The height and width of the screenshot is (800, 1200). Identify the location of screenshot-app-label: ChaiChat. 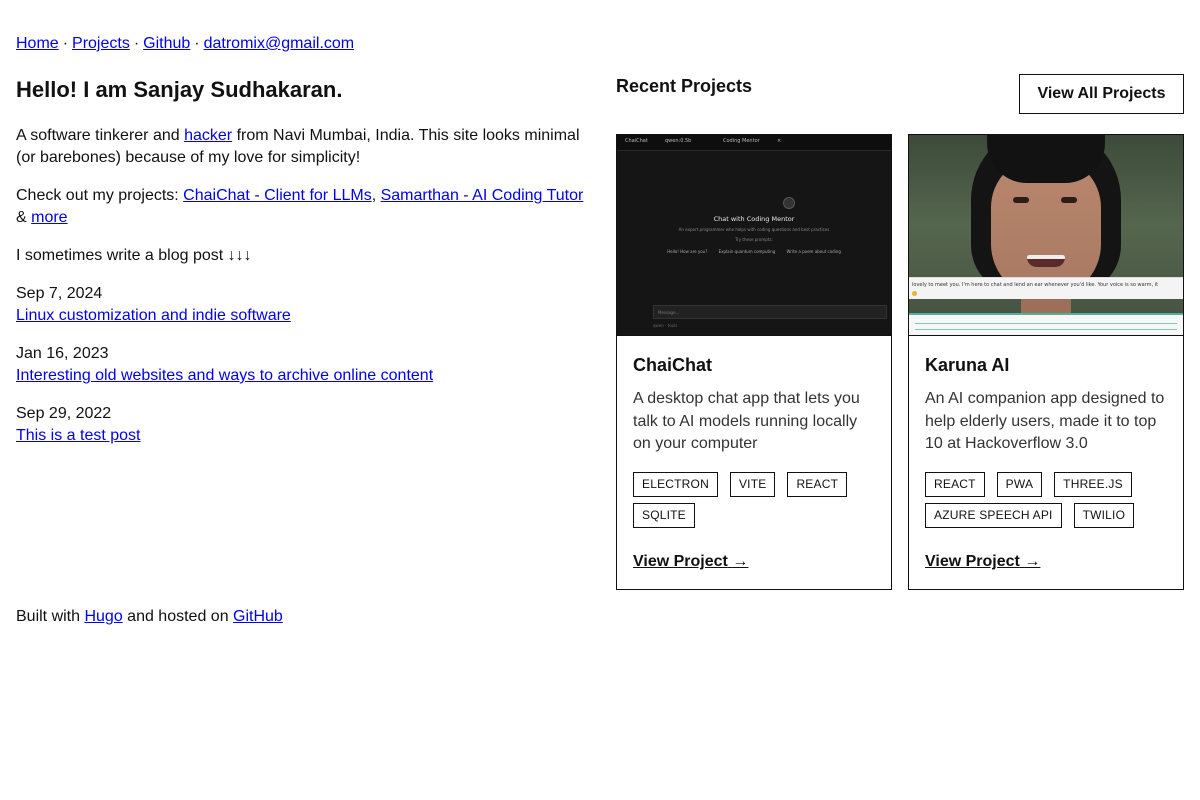
(636, 141).